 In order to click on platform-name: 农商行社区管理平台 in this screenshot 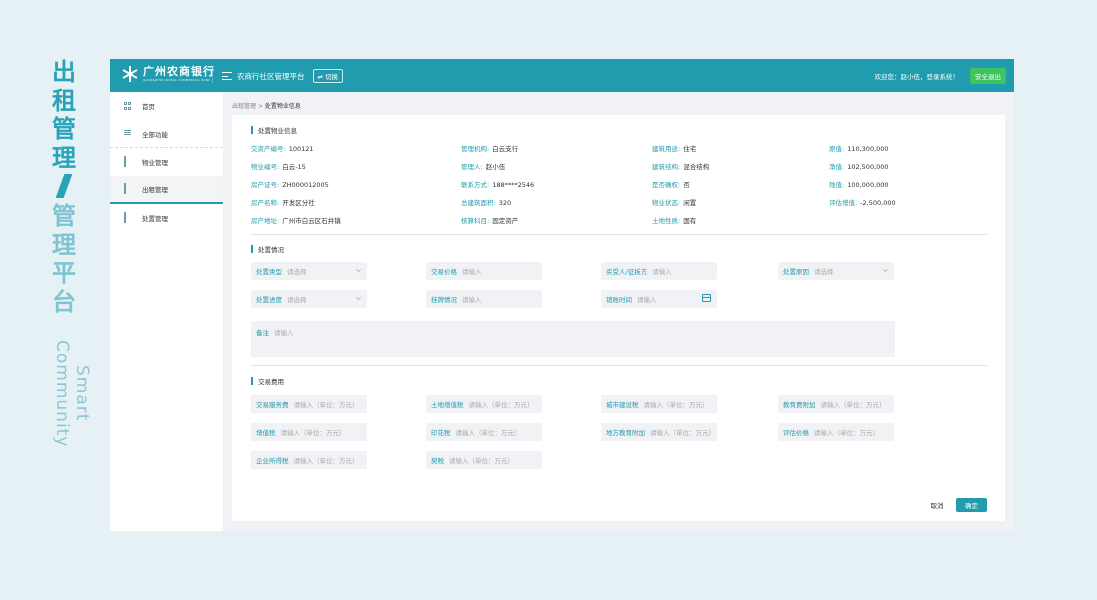, I will do `click(271, 76)`.